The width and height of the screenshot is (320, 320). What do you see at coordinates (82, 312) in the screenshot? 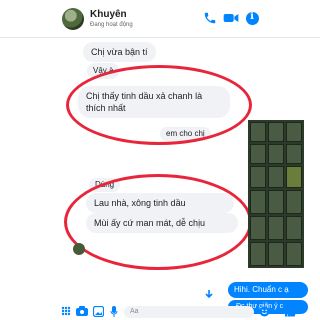
I see `camera-icon` at bounding box center [82, 312].